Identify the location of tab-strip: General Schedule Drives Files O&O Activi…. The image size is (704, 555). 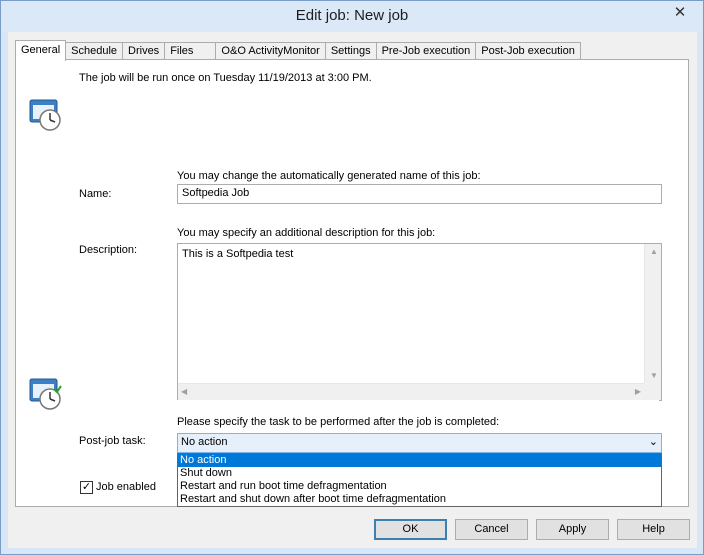
(298, 50).